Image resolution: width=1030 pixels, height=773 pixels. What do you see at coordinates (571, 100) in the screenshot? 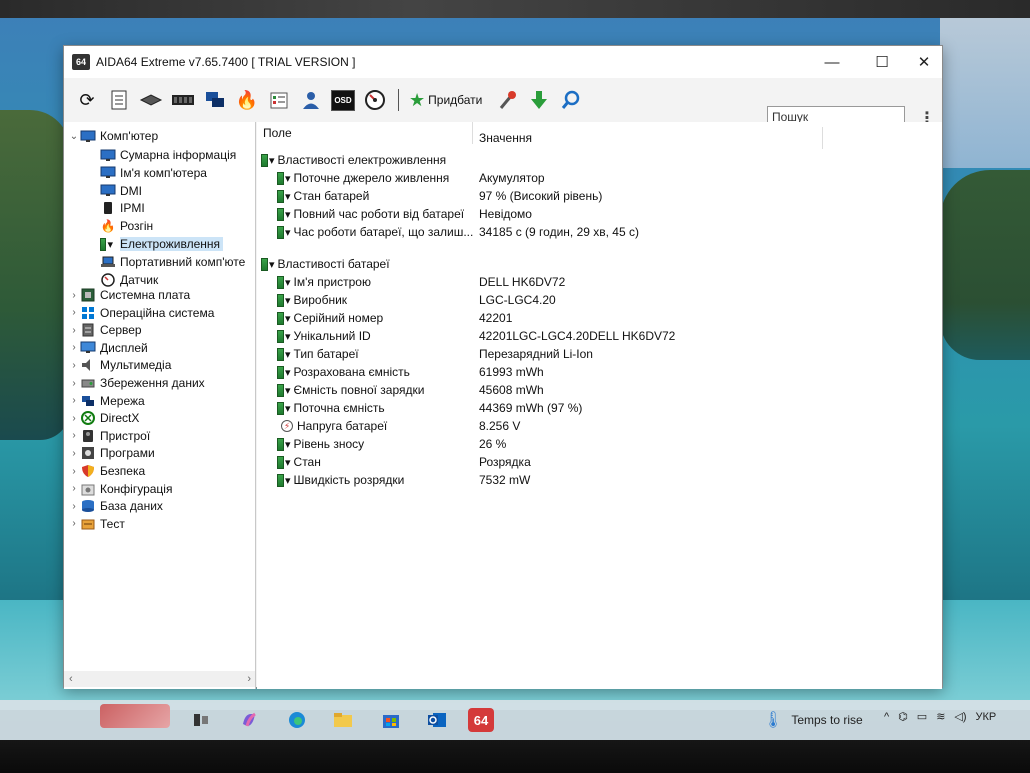
I see `search-icon` at bounding box center [571, 100].